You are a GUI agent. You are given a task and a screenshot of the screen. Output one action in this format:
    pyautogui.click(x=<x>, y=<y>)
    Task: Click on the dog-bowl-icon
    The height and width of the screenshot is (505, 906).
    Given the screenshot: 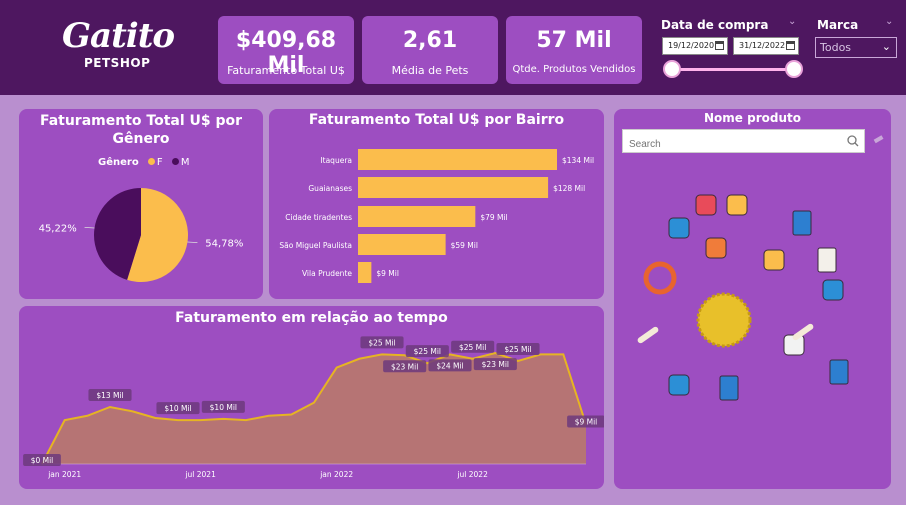 What is the action you would take?
    pyautogui.click(x=833, y=290)
    